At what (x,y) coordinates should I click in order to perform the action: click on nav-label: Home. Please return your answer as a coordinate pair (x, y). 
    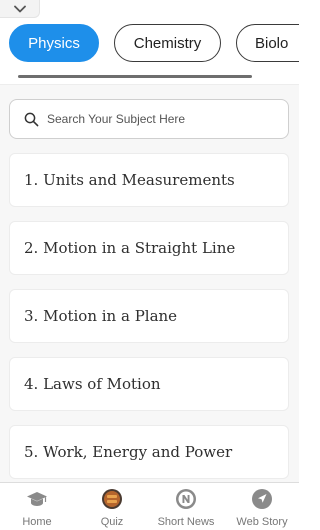
    Looking at the image, I should click on (37, 522).